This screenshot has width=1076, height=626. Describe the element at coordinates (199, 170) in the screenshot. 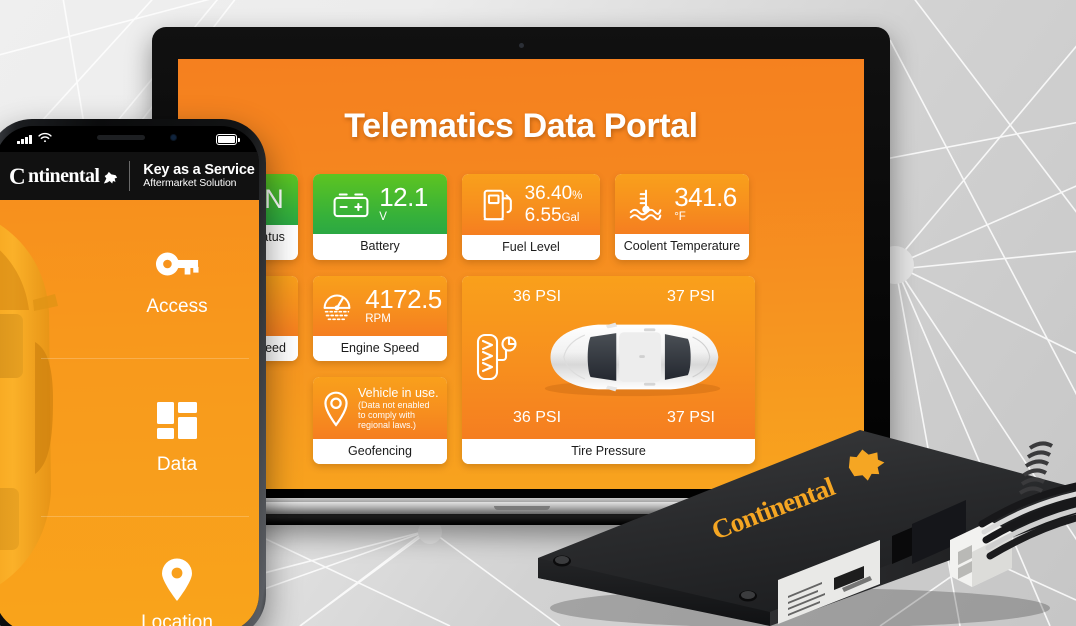

I see `phone-brand-title: Key as a Service` at that location.